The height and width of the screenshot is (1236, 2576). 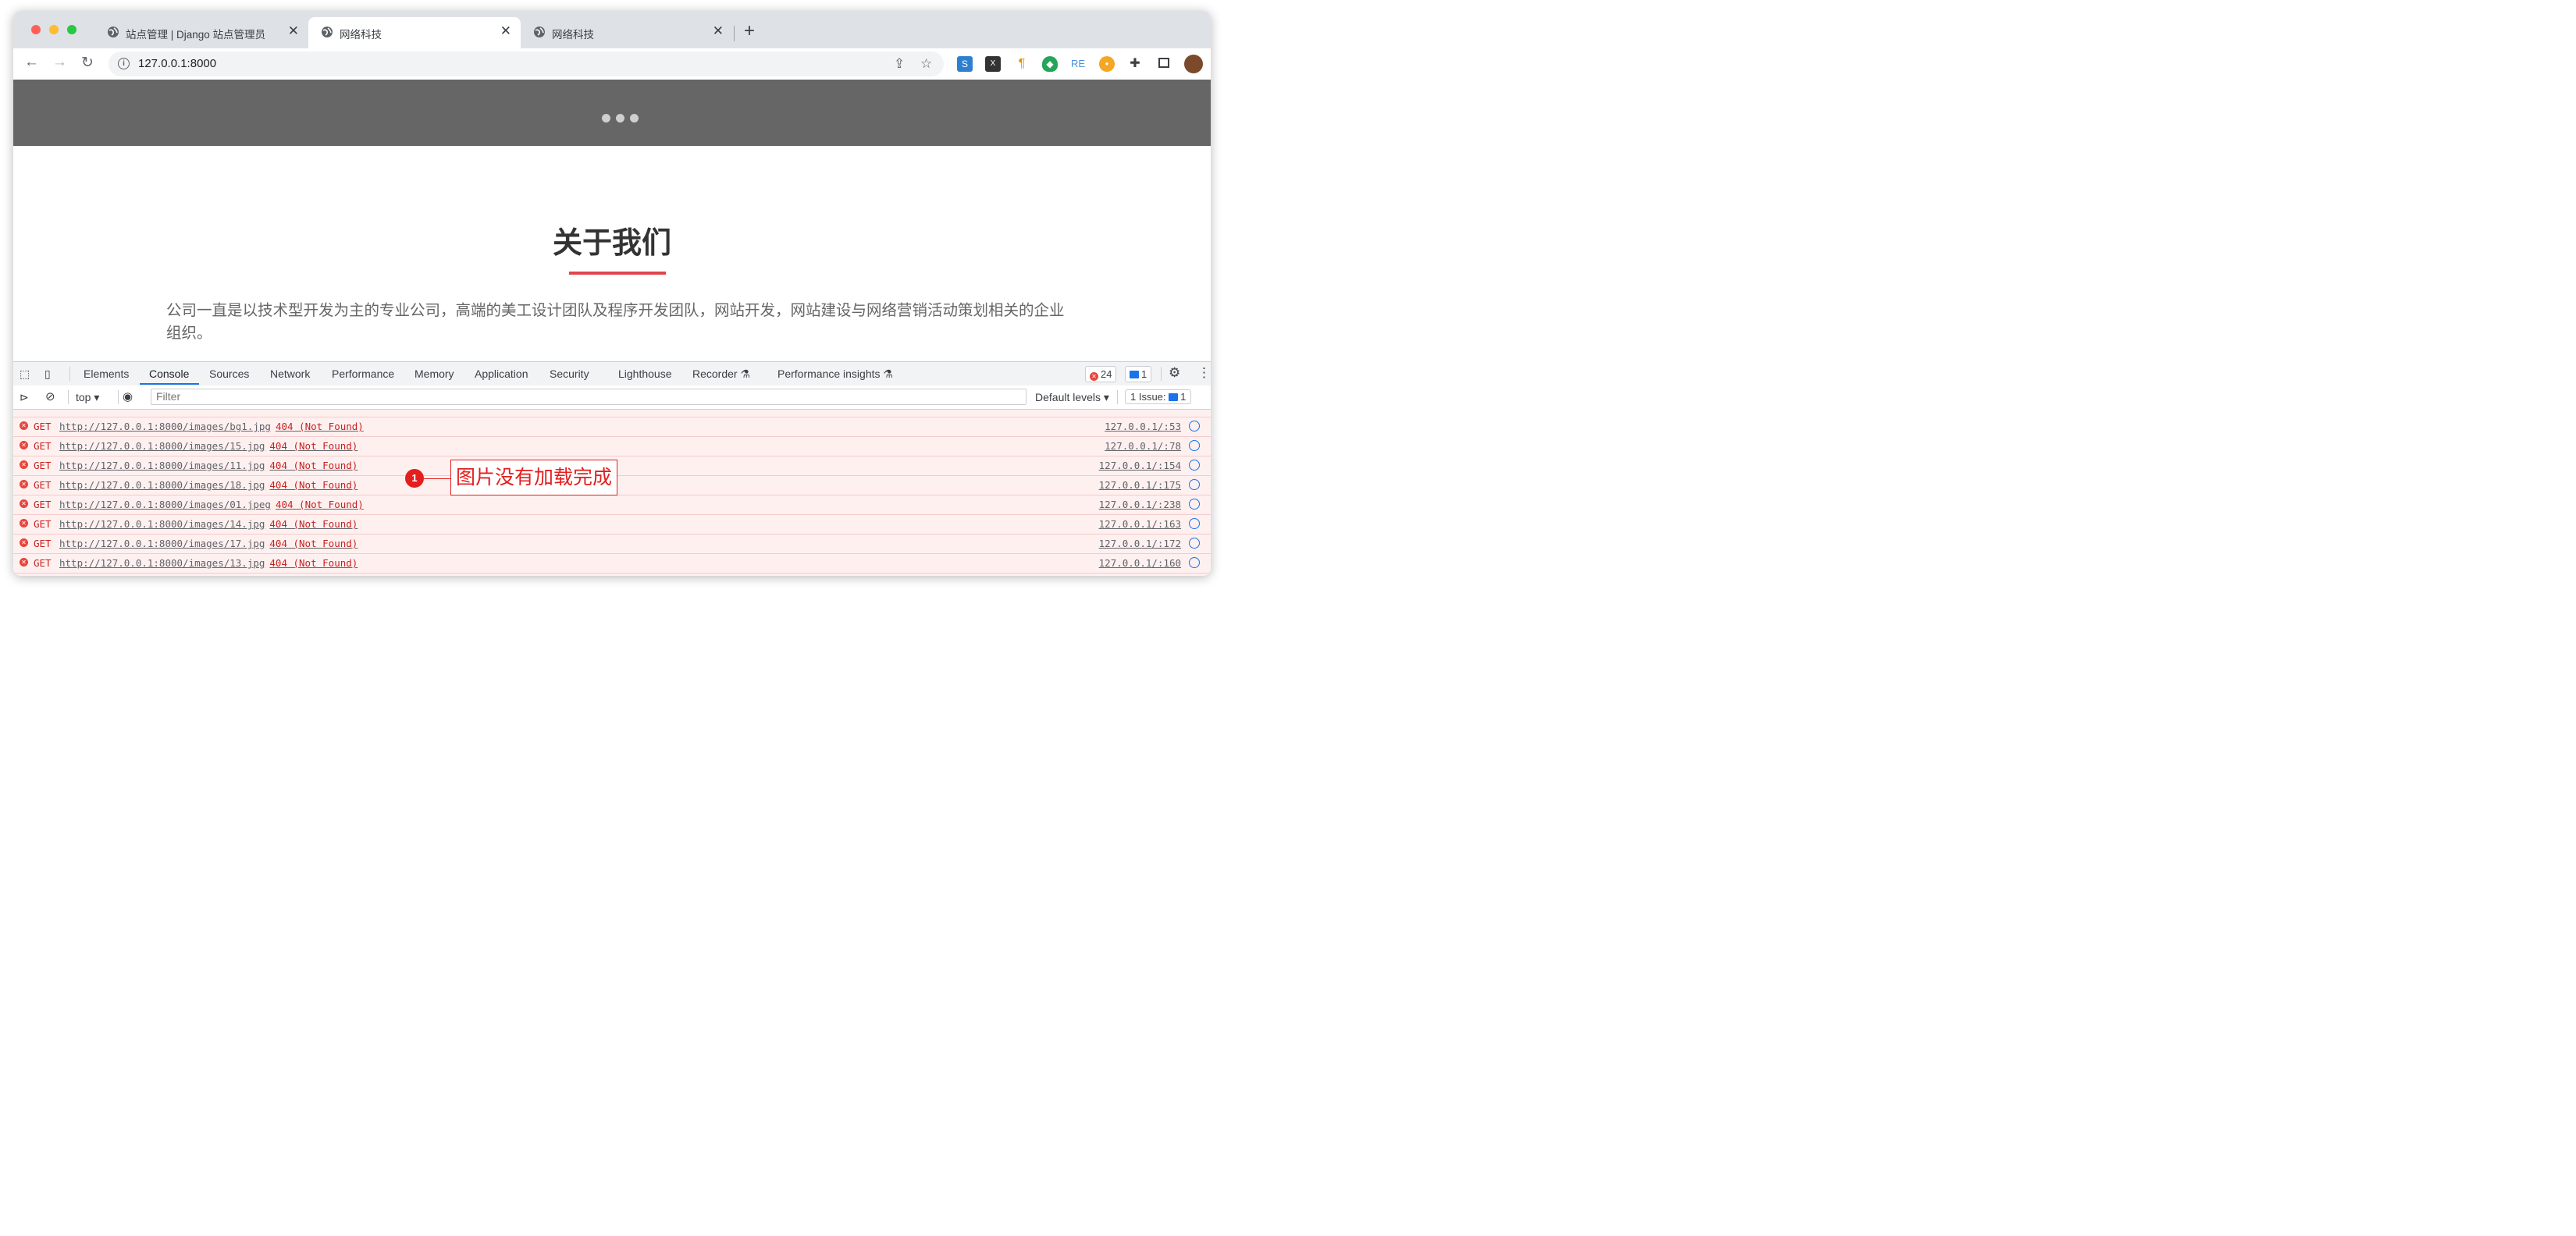 What do you see at coordinates (1143, 446) in the screenshot?
I see `source-link: 127.0.0.1/:78` at bounding box center [1143, 446].